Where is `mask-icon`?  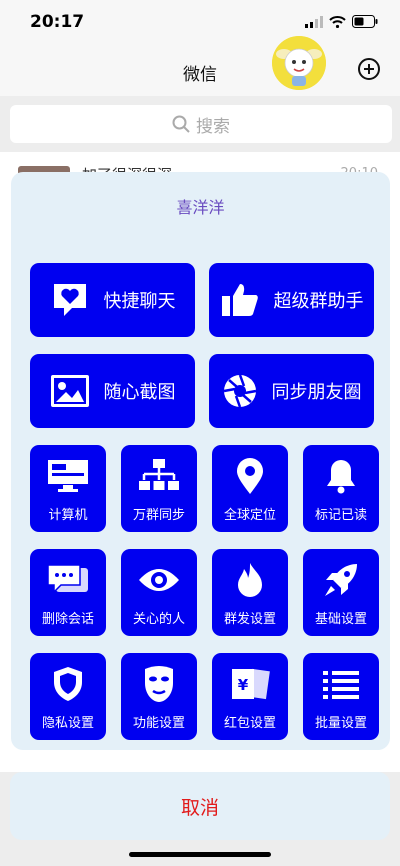 mask-icon is located at coordinates (159, 684).